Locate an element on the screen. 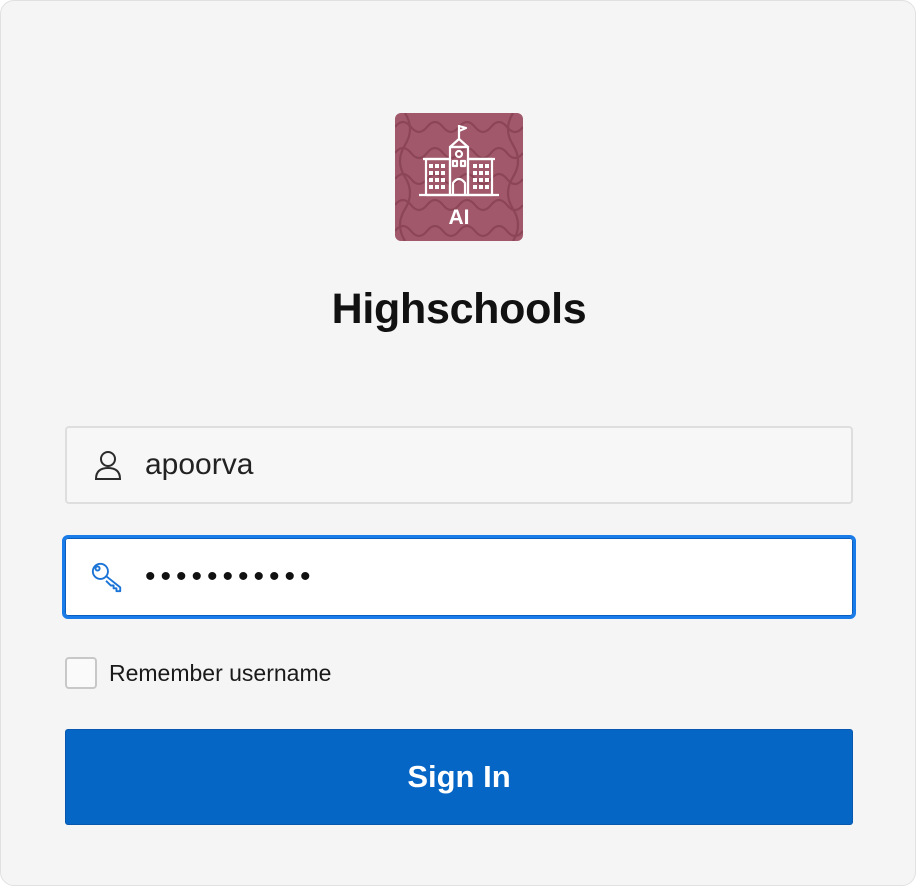 The height and width of the screenshot is (886, 916). app-logo: AI is located at coordinates (459, 177).